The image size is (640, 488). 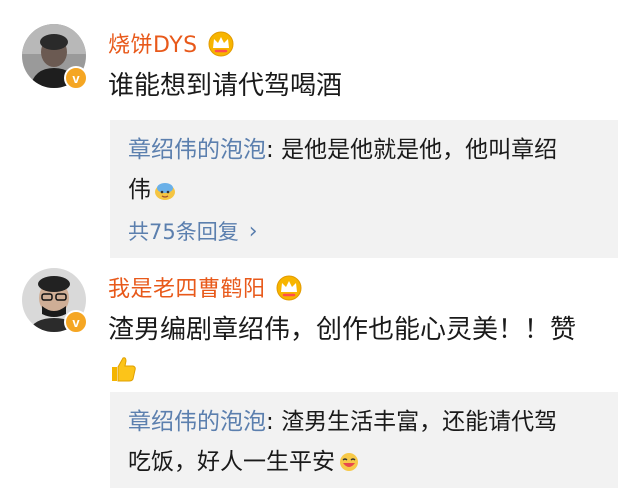 What do you see at coordinates (358, 346) in the screenshot?
I see `comment-text: 渣男编剧章绍伟，创作也能心灵美！！赞` at bounding box center [358, 346].